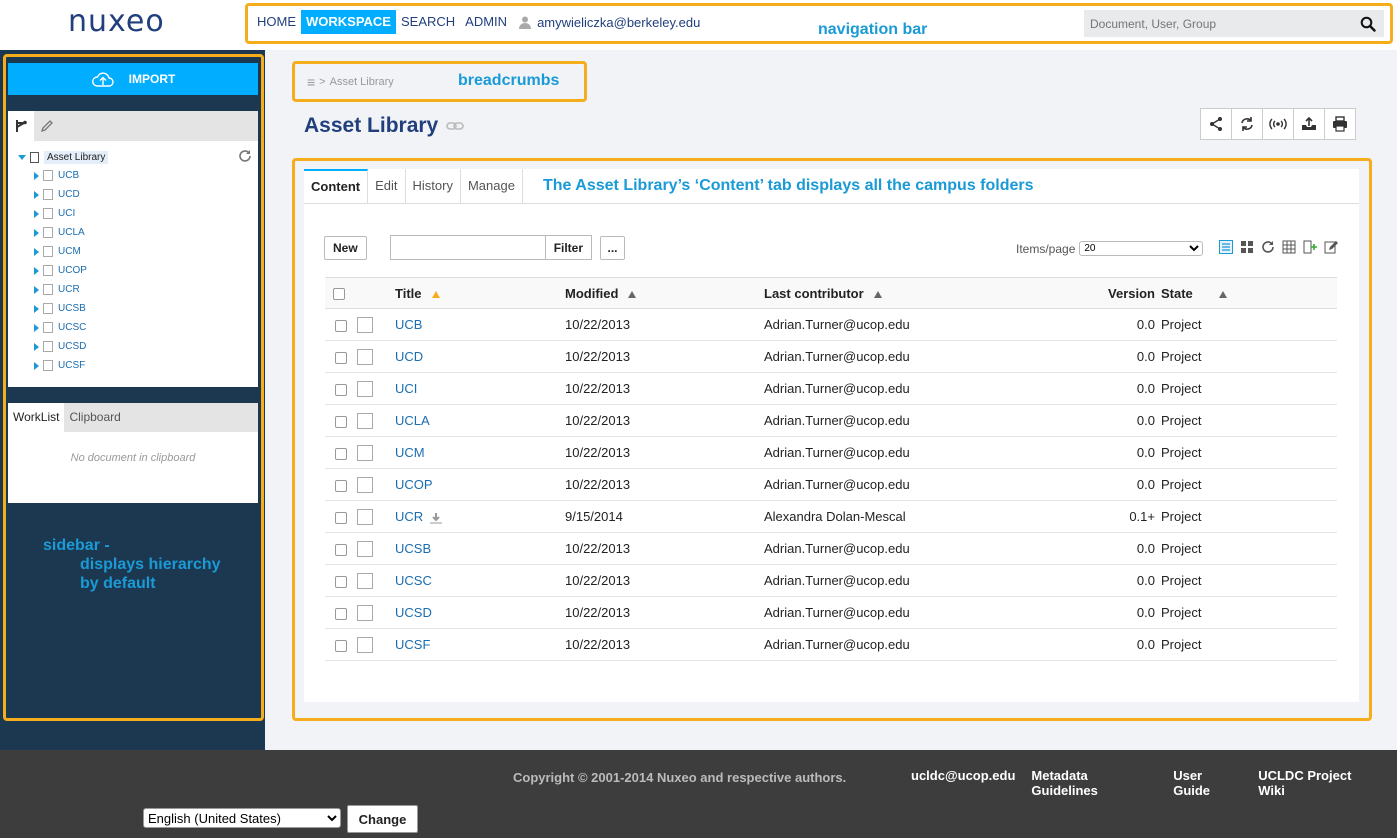 The image size is (1397, 838). I want to click on print-icon, so click(1340, 124).